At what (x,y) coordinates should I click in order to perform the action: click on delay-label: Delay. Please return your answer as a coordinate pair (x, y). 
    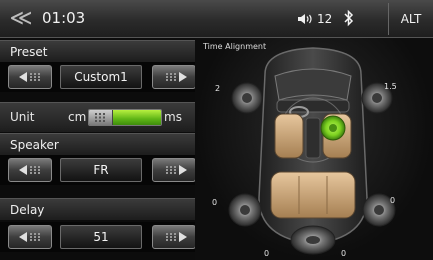
    Looking at the image, I should click on (97, 209).